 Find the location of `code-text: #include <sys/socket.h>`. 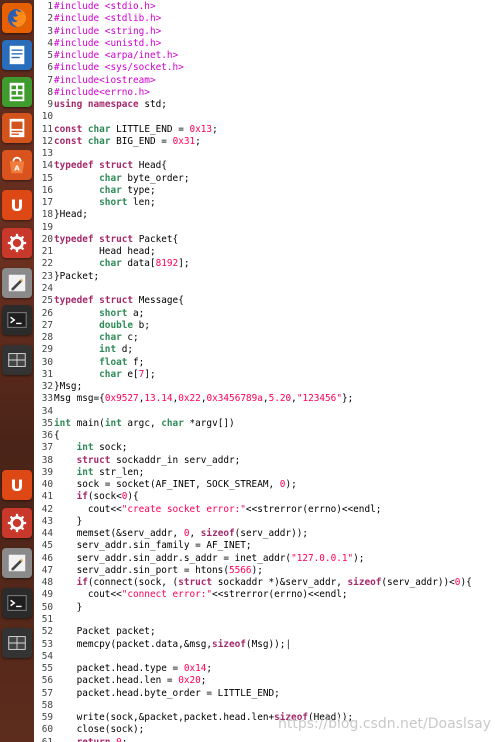

code-text: #include <sys/socket.h> is located at coordinates (119, 68).